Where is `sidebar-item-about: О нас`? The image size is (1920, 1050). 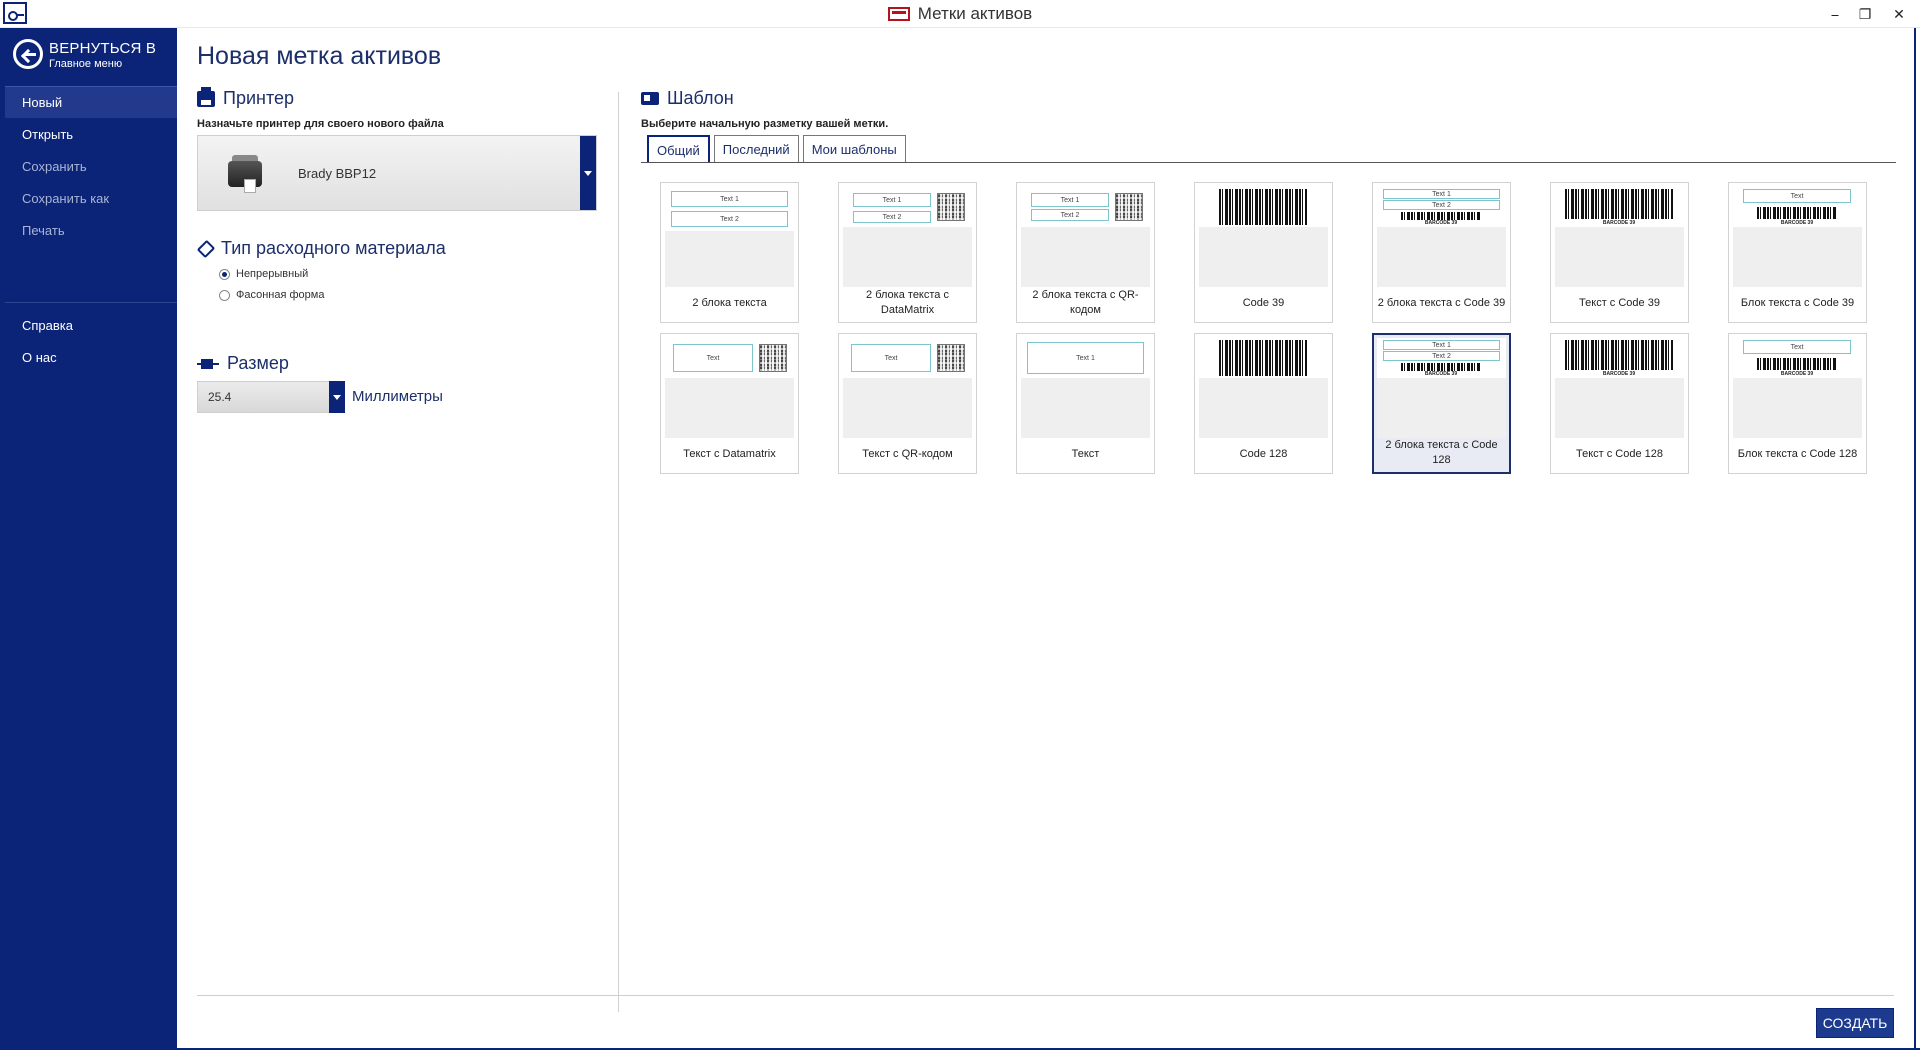
sidebar-item-about: О нас is located at coordinates (91, 357).